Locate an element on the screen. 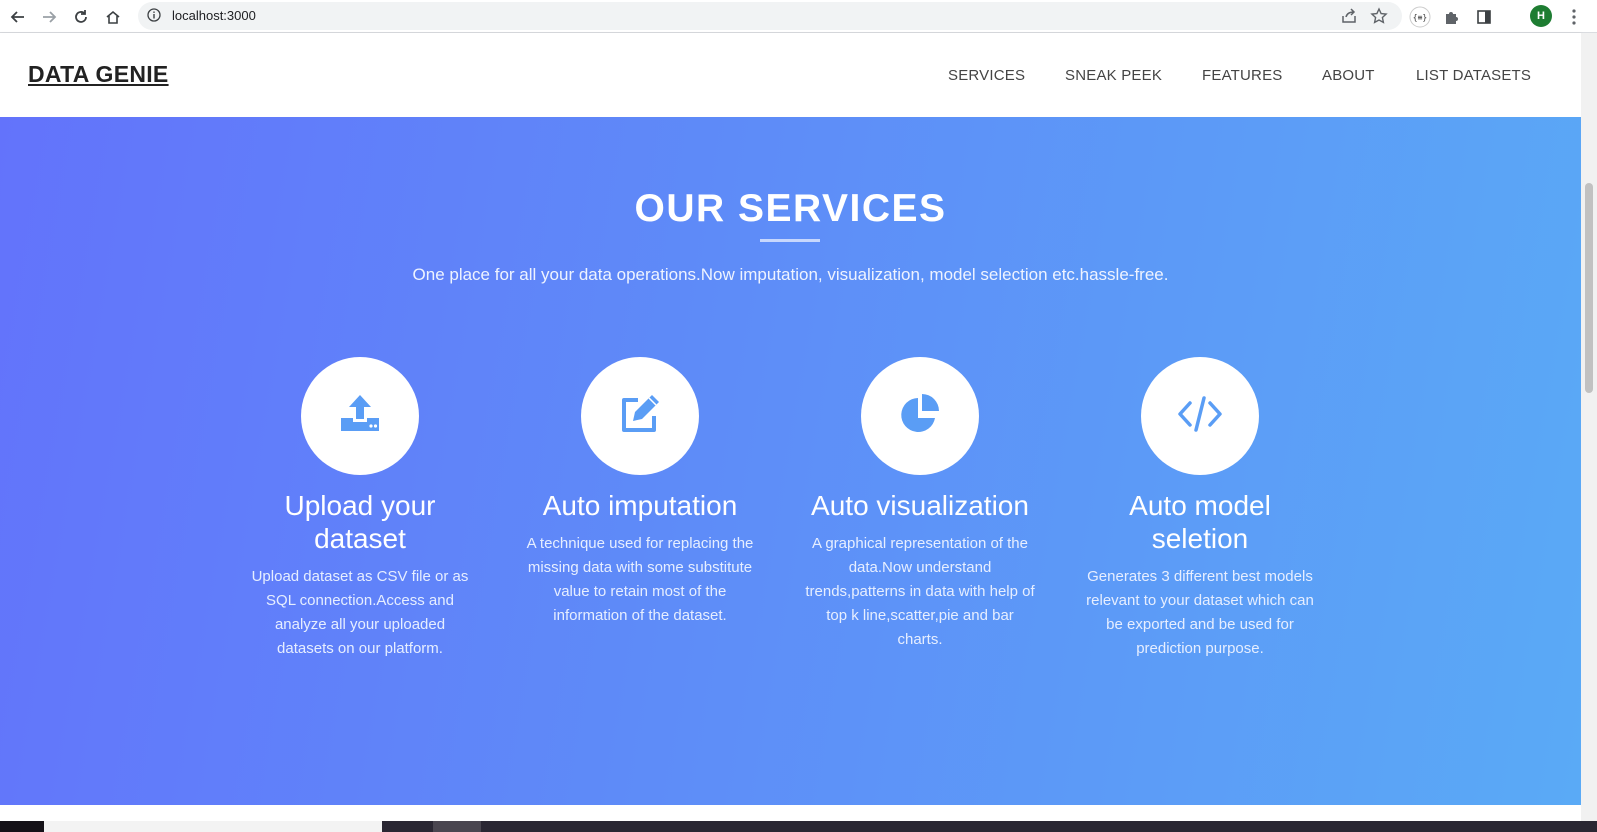 This screenshot has width=1597, height=832. back-icon is located at coordinates (18, 17).